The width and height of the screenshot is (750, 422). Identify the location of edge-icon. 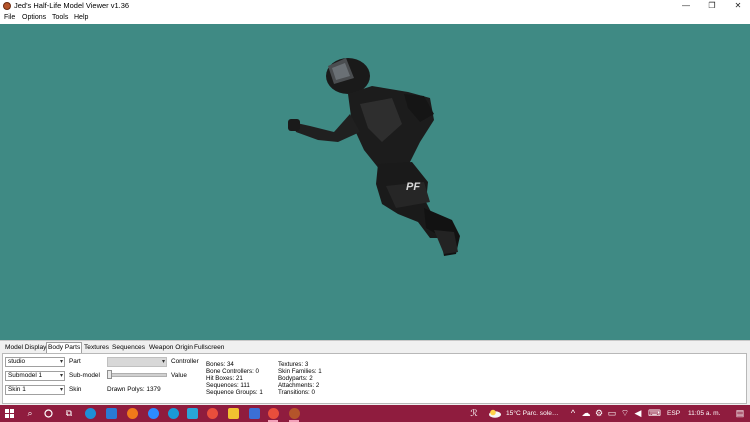
(90, 413).